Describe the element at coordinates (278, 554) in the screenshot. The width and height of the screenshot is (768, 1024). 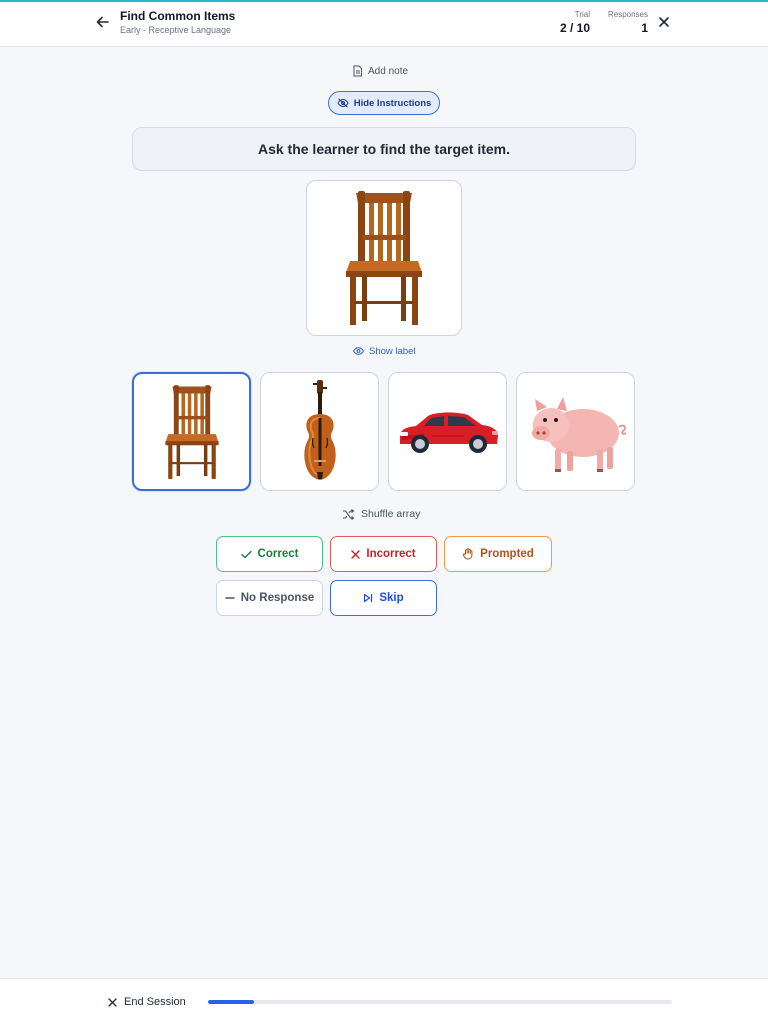
I see `correct-label: Correct` at that location.